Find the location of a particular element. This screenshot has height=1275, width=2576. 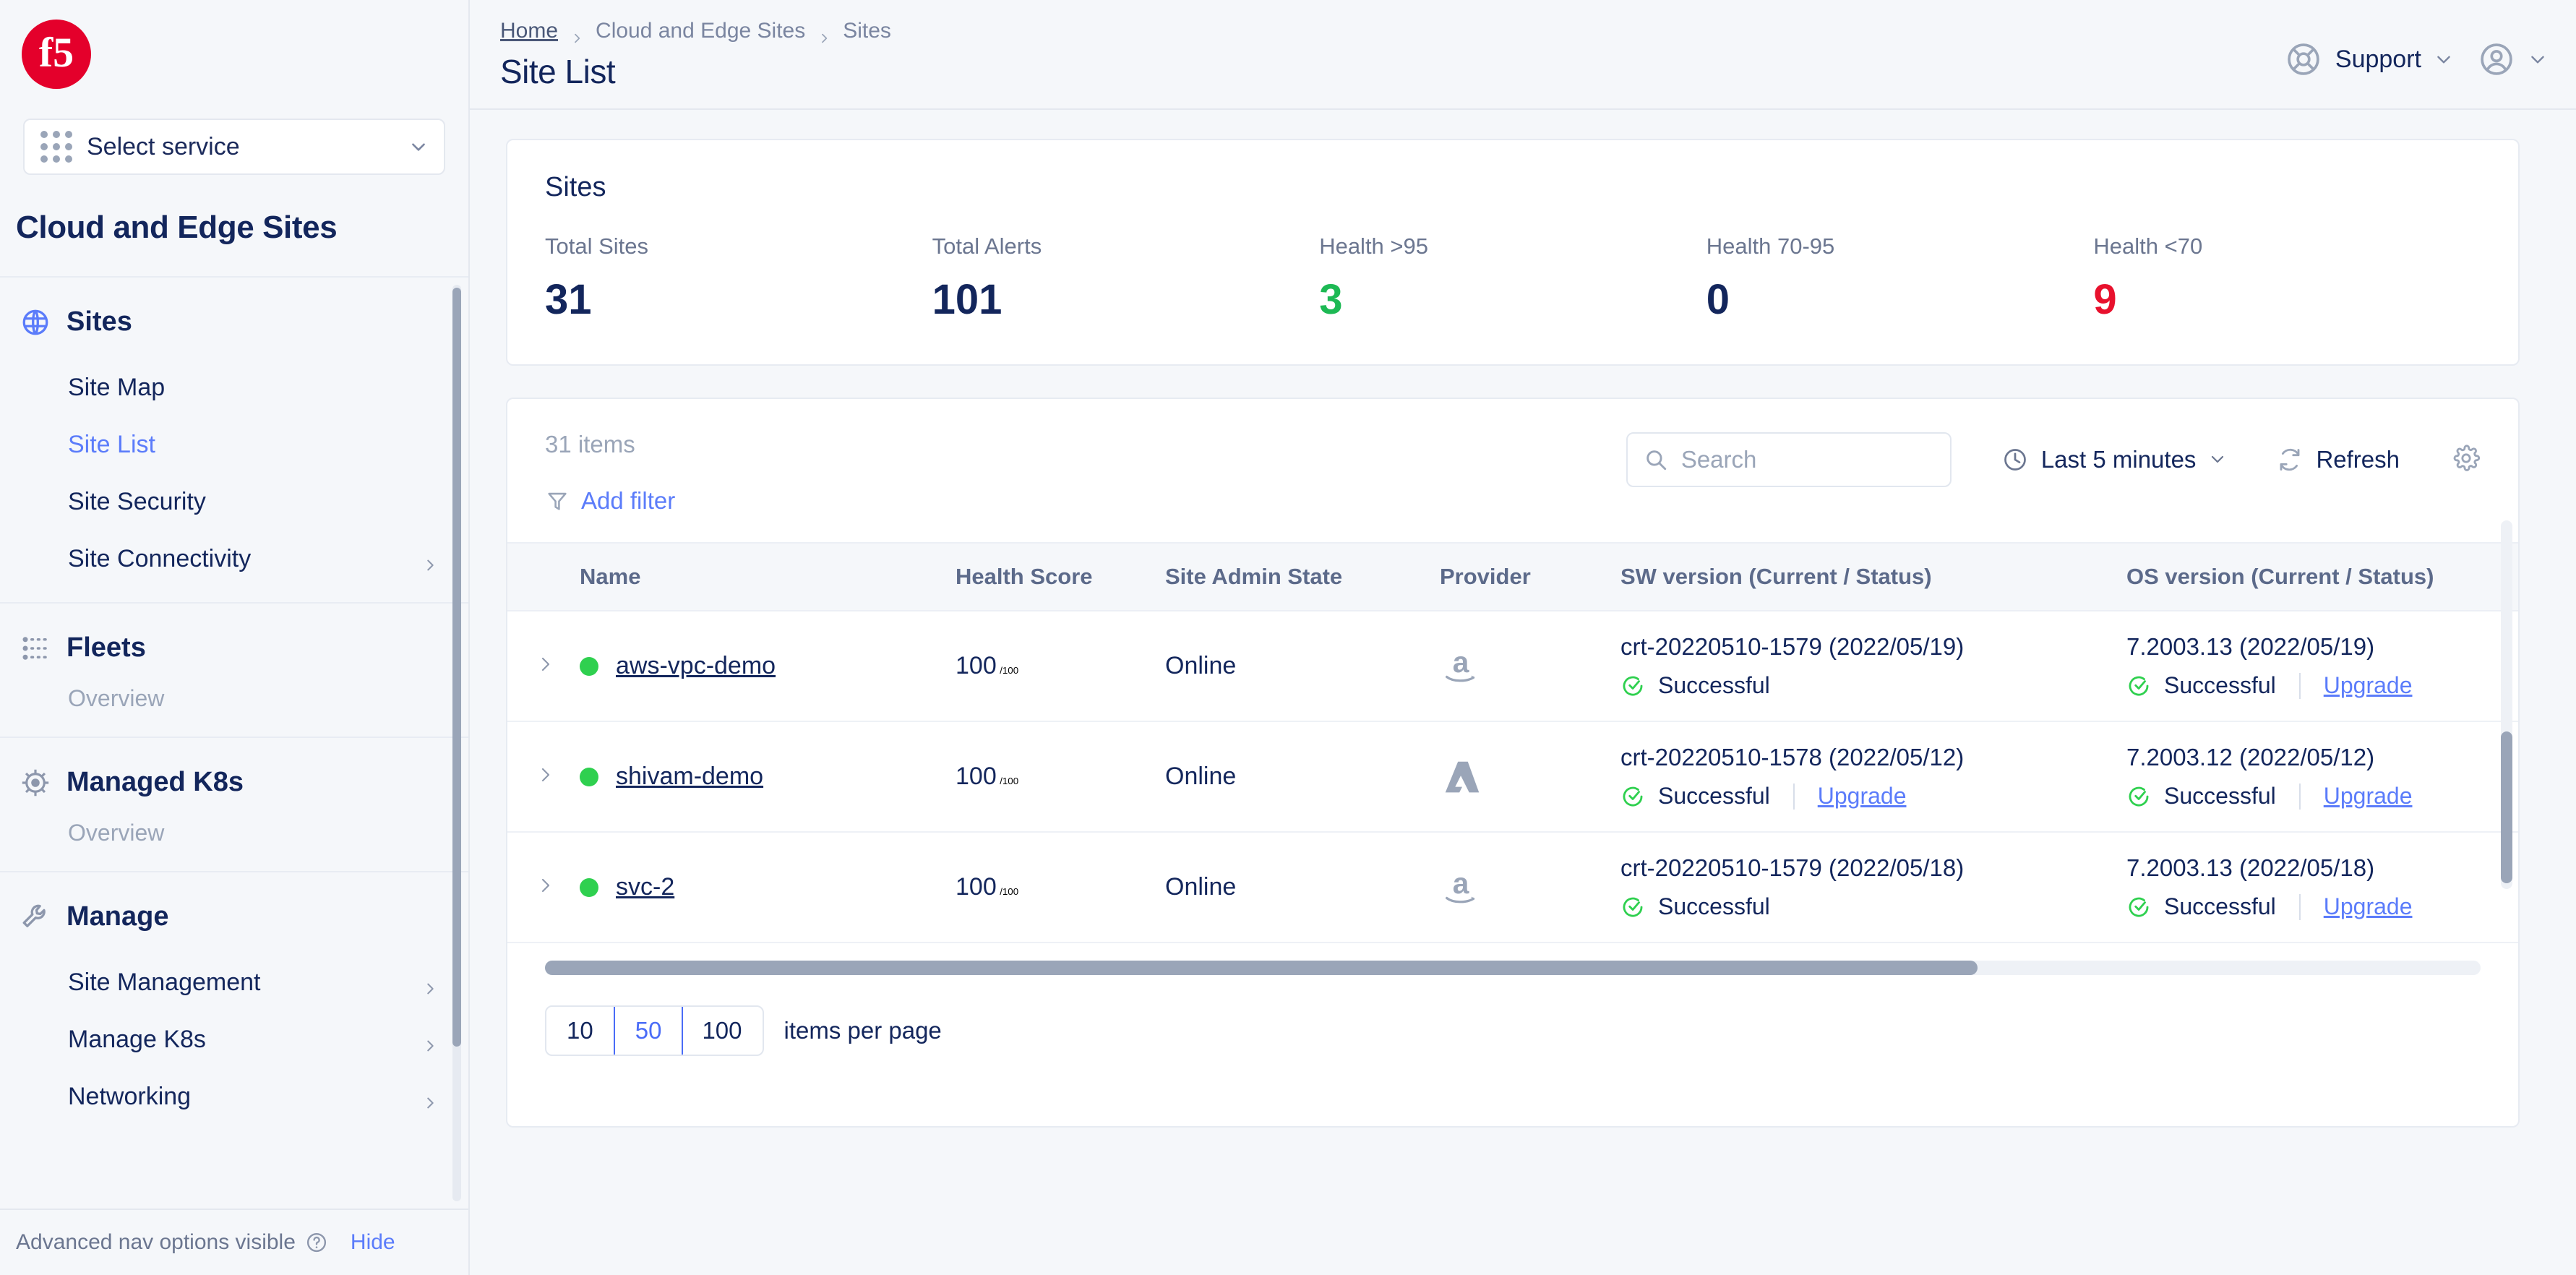

sidebar-scrollbar-thumb is located at coordinates (457, 667).